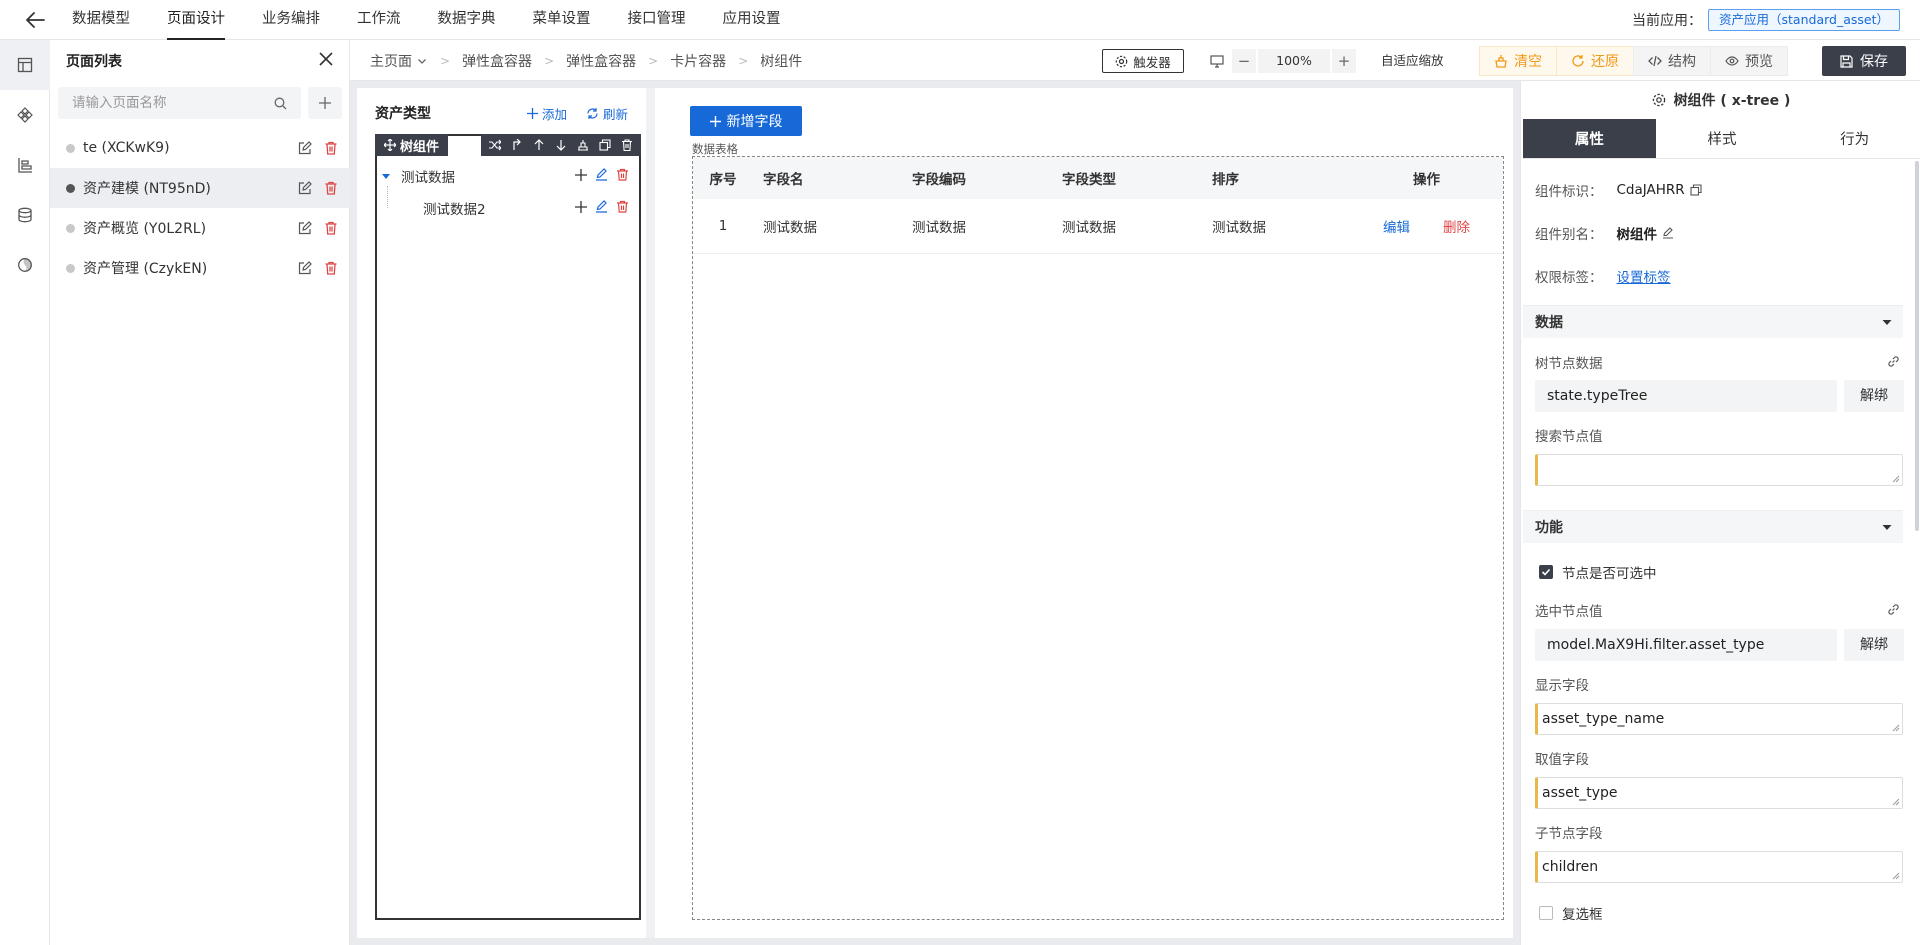 The image size is (1920, 945). Describe the element at coordinates (326, 61) in the screenshot. I see `close-icon` at that location.